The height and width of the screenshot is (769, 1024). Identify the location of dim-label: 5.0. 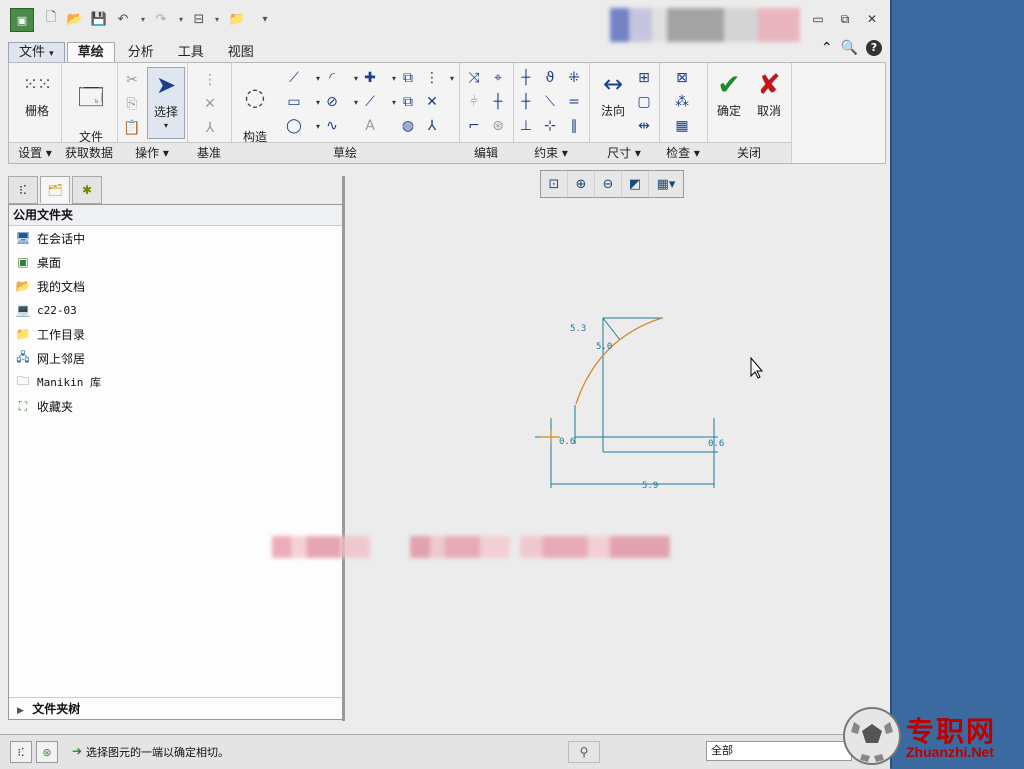
(604, 347).